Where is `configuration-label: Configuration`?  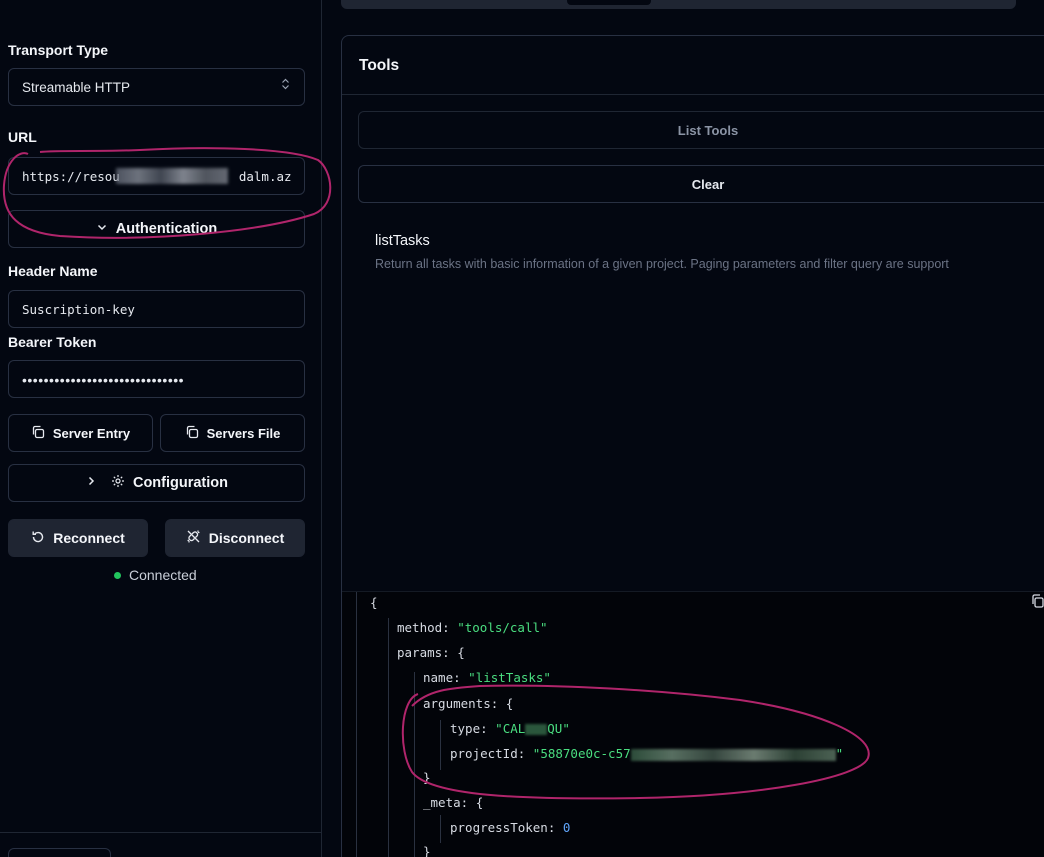 configuration-label: Configuration is located at coordinates (180, 483).